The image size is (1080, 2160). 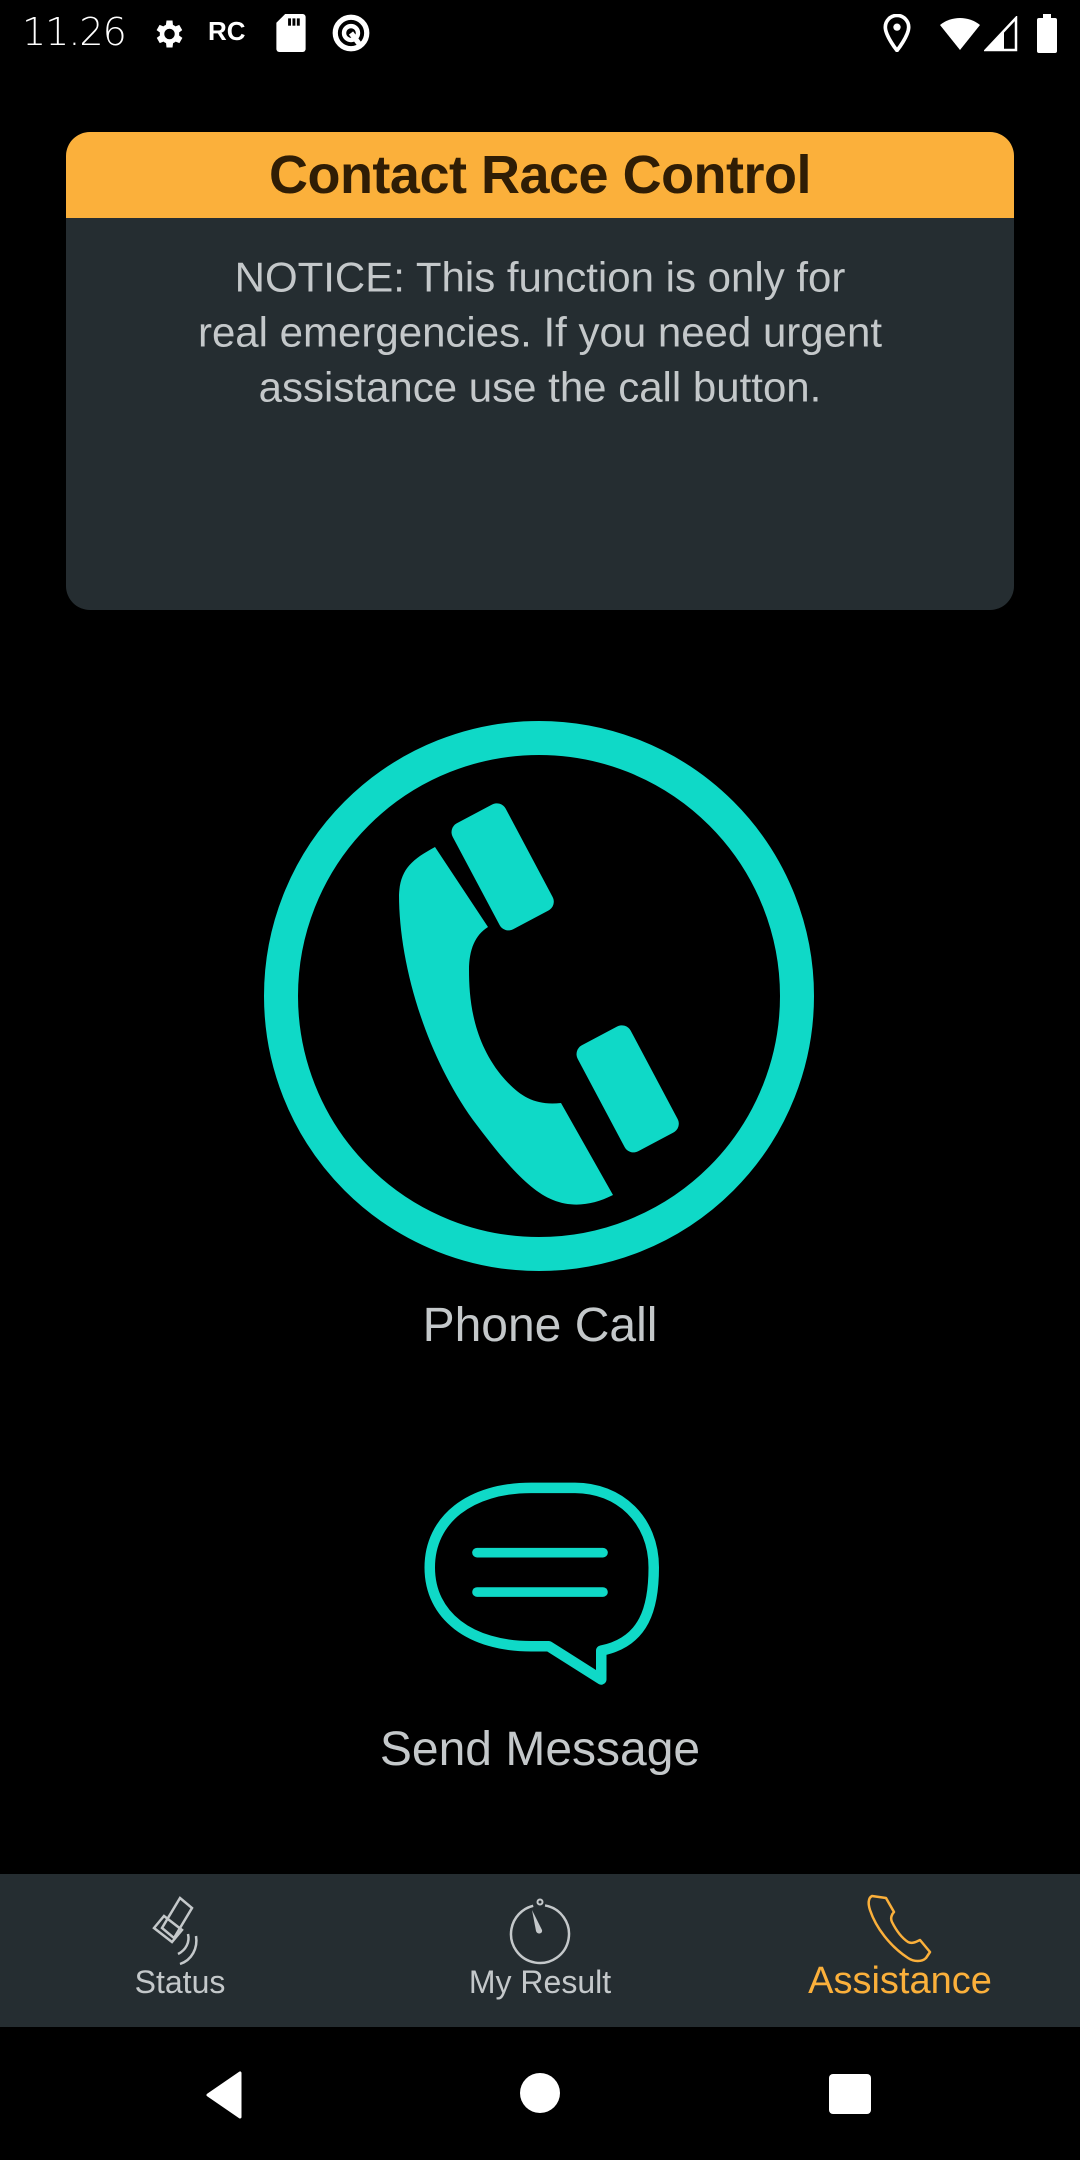 I want to click on nav-item-status: Status, so click(x=180, y=1950).